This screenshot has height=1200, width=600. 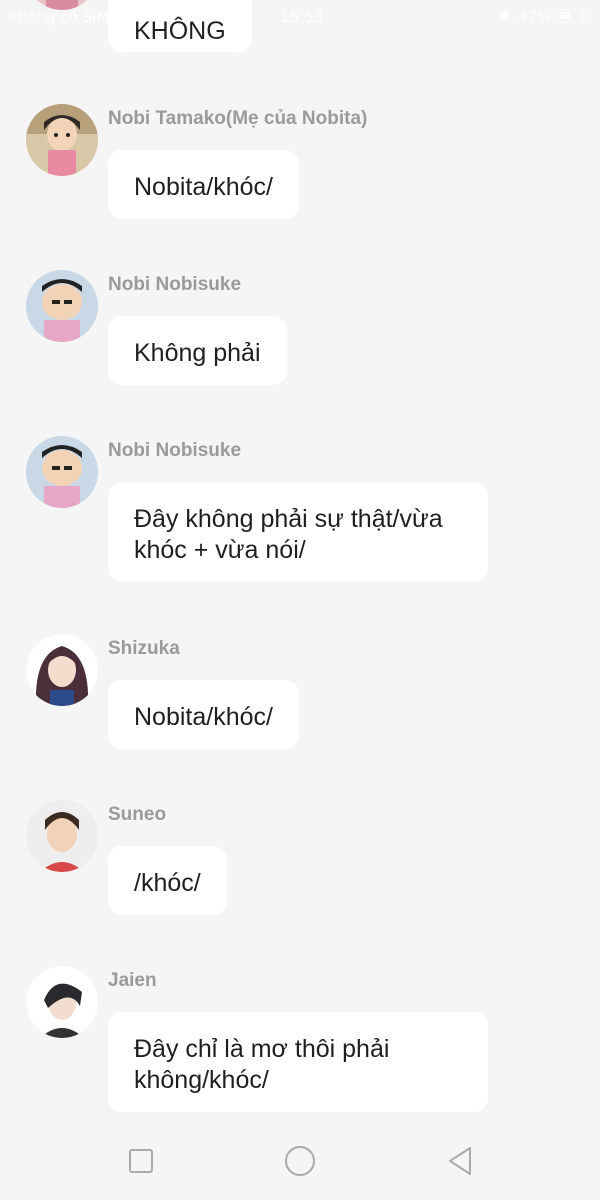 What do you see at coordinates (144, 648) in the screenshot?
I see `sender-name: Shizuka` at bounding box center [144, 648].